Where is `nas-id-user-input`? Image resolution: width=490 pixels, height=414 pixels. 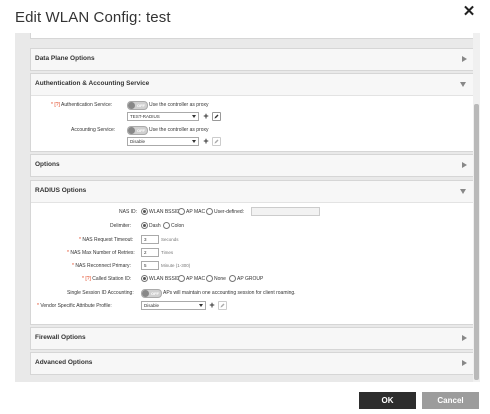
nas-id-user-input is located at coordinates (285, 211).